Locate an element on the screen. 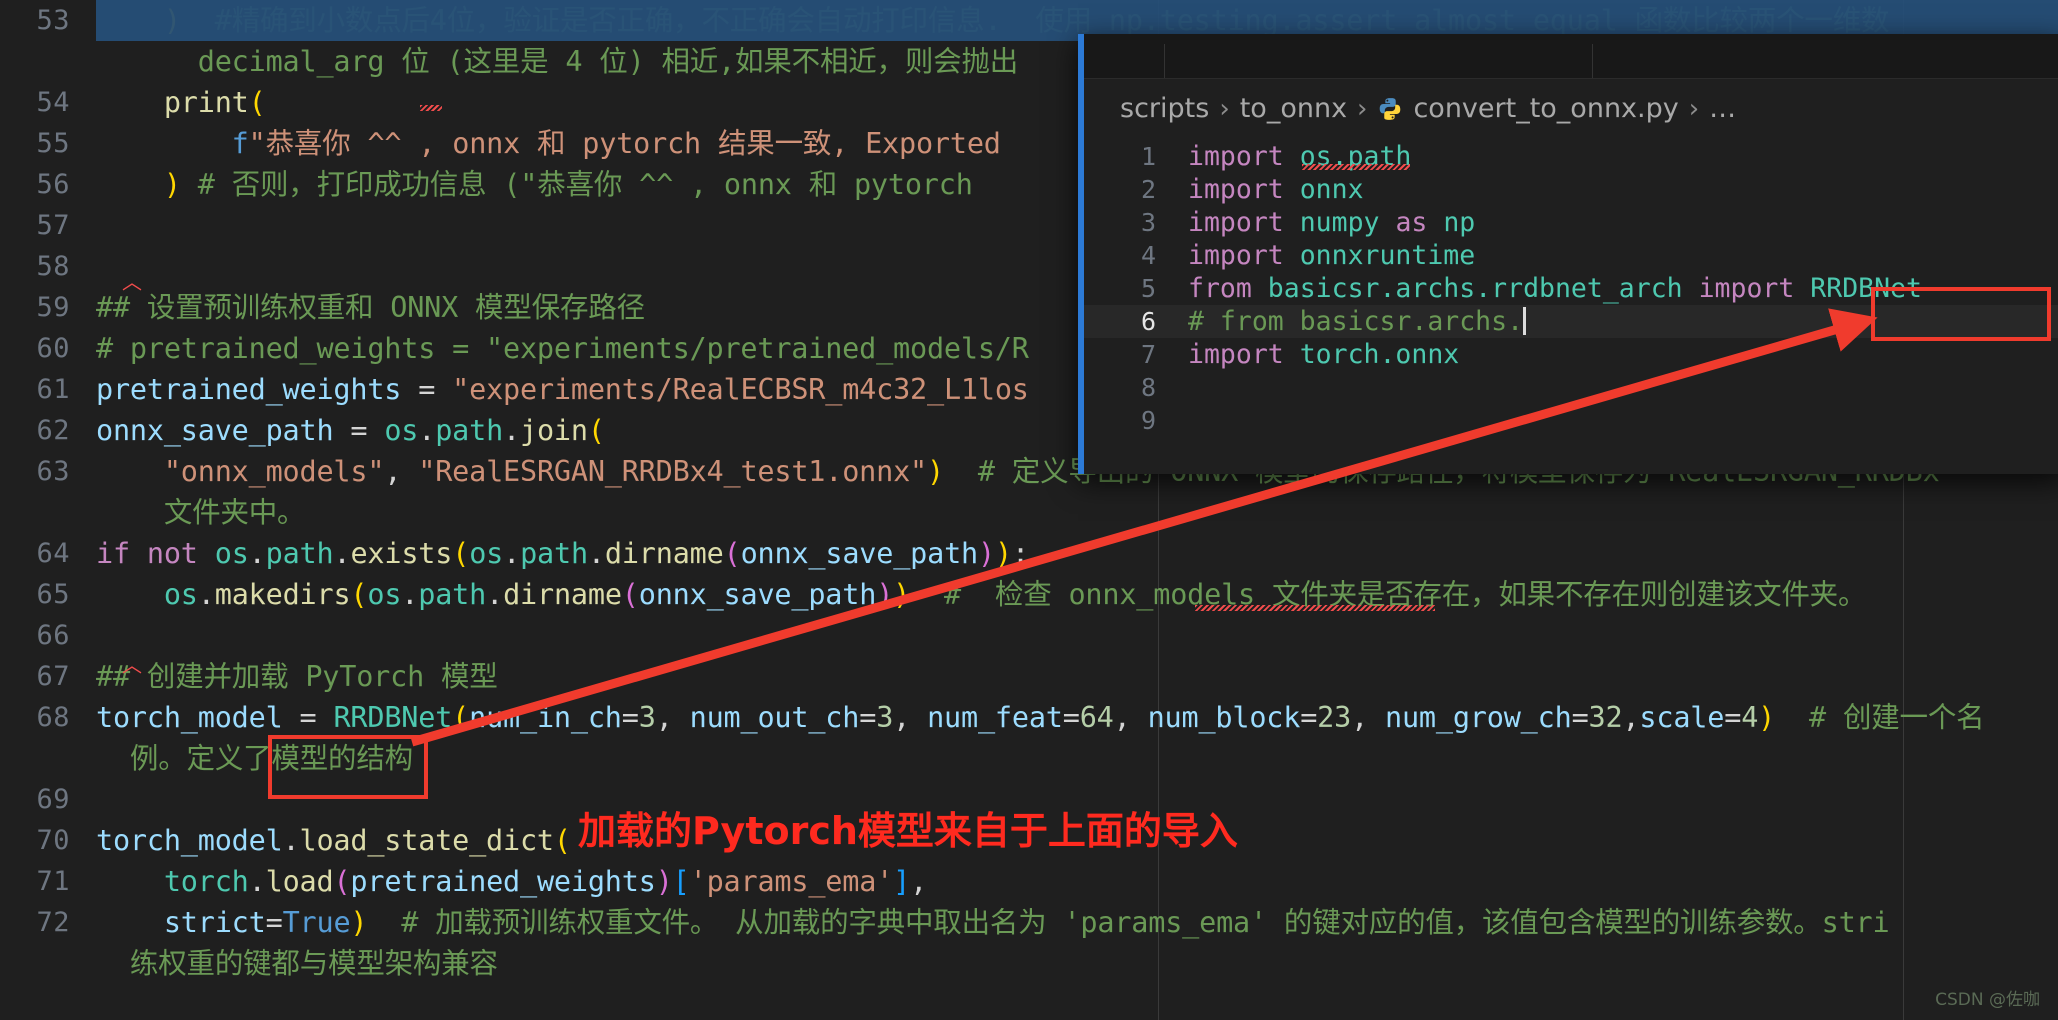 This screenshot has width=2058, height=1020. text-cursor is located at coordinates (1525, 321).